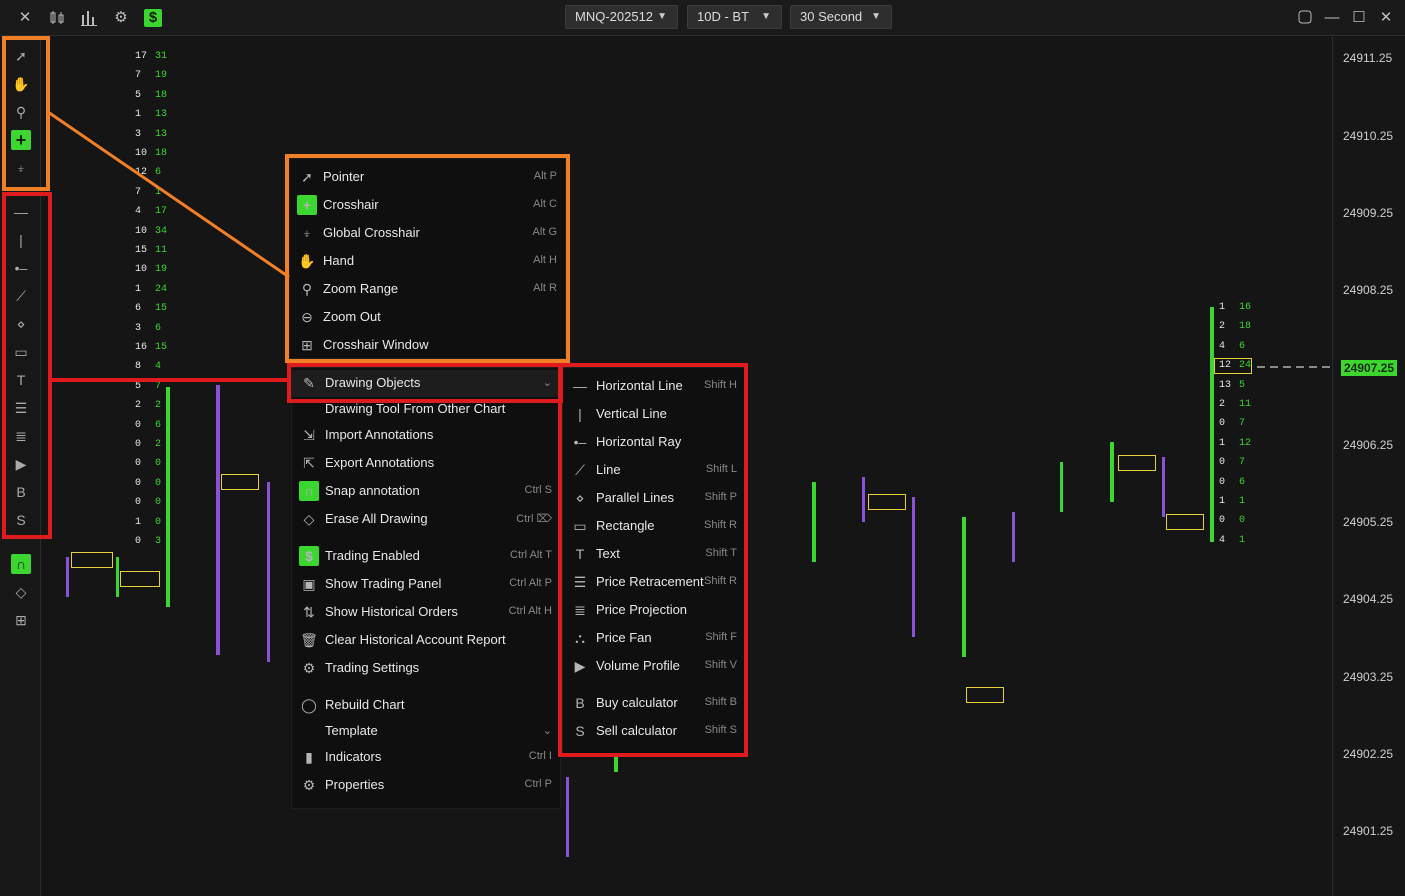 This screenshot has width=1405, height=896. What do you see at coordinates (1369, 368) in the screenshot?
I see `current-price-label: 24907.25` at bounding box center [1369, 368].